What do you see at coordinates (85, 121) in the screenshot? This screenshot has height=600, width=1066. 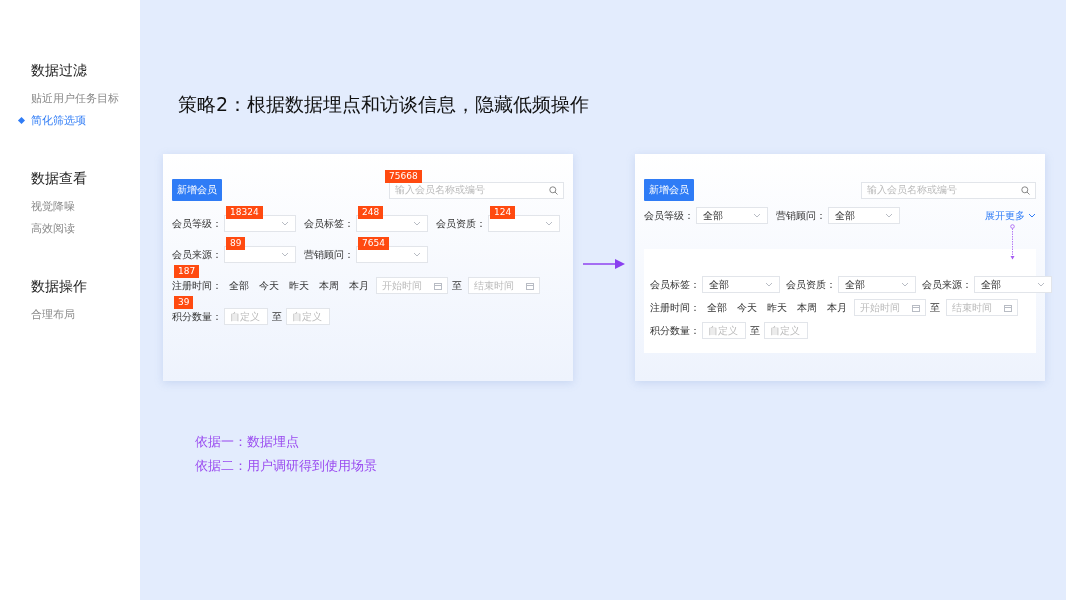 I see `nav-item: 简化筛选项` at bounding box center [85, 121].